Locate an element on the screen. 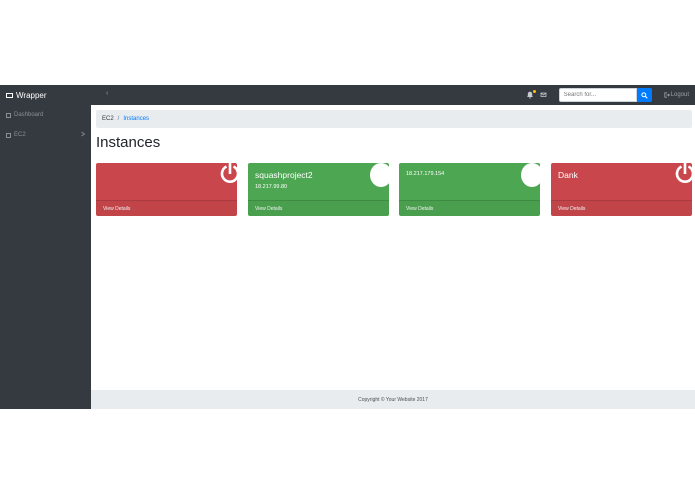  envelope-icon is located at coordinates (543, 94).